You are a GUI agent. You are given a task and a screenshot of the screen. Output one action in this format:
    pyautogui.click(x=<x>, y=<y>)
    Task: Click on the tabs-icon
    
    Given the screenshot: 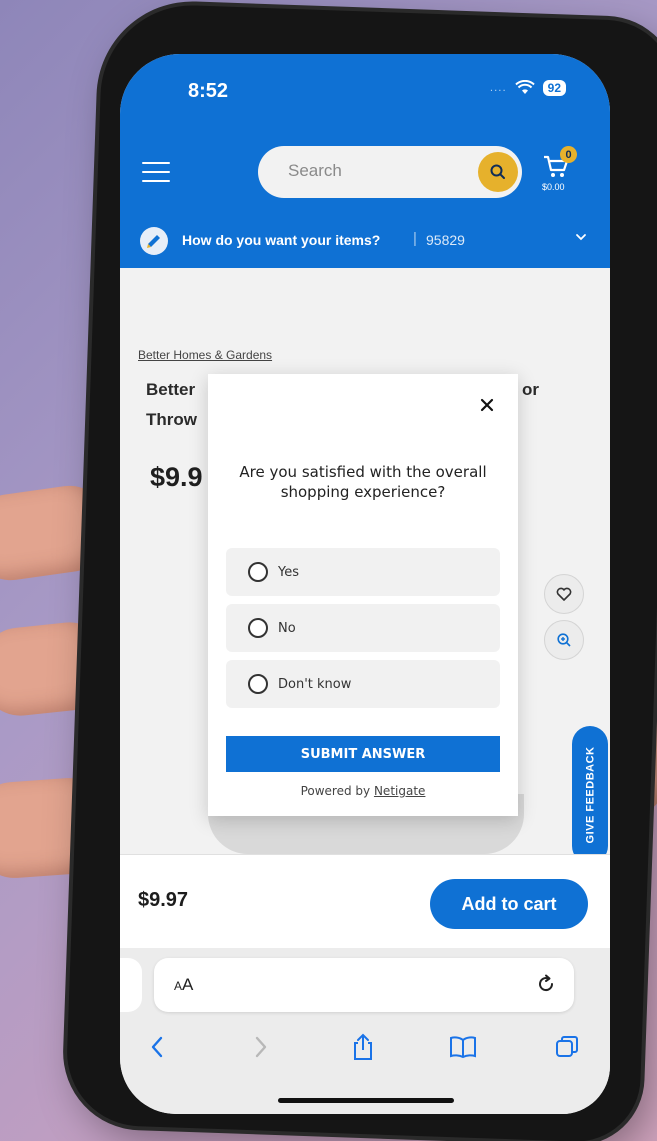 What is the action you would take?
    pyautogui.click(x=567, y=1046)
    